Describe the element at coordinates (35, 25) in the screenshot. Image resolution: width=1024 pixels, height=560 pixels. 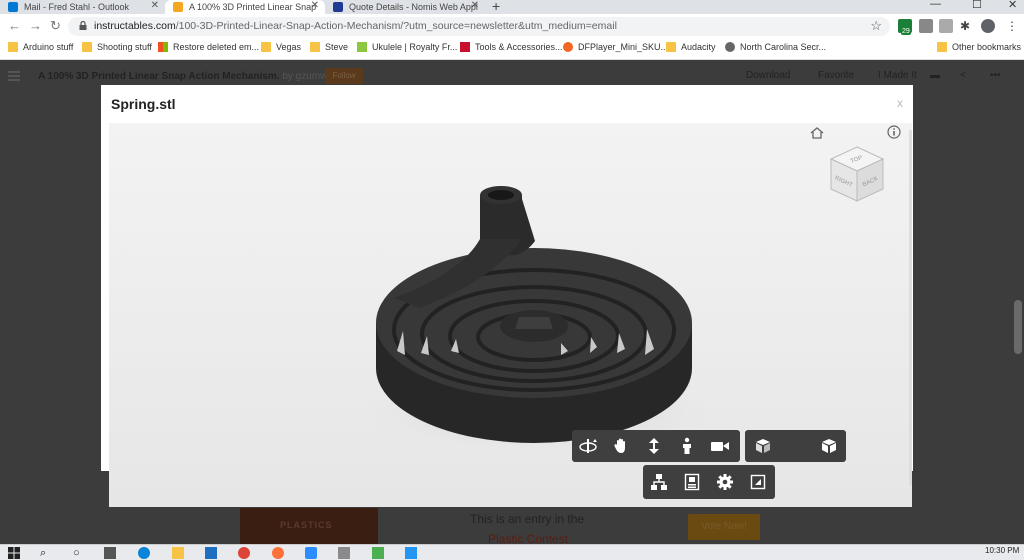
I see `forward-arrow-icon: →` at that location.